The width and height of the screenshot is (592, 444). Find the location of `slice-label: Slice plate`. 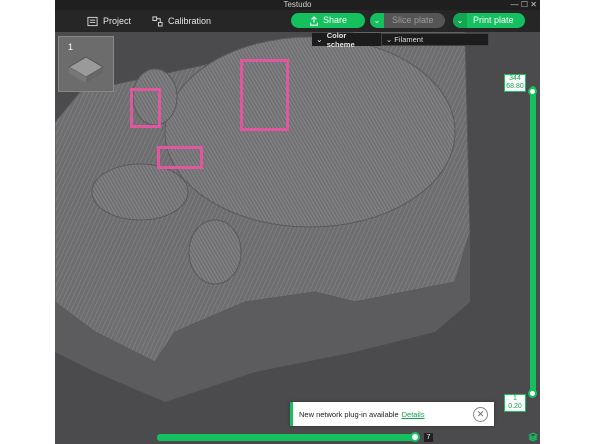

slice-label: Slice plate is located at coordinates (413, 20).